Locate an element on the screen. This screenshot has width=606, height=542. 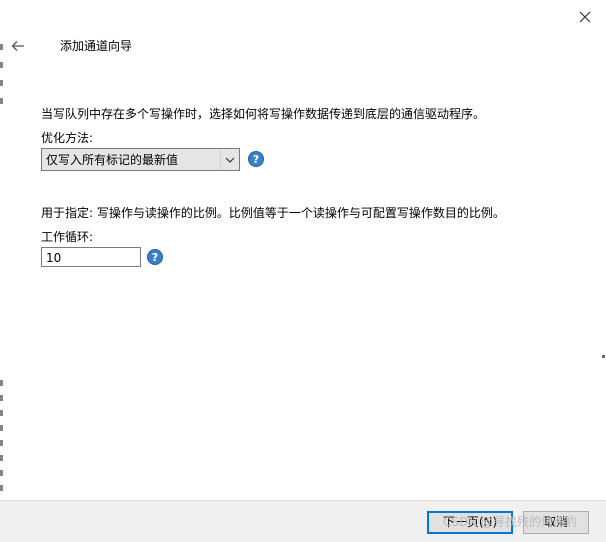
back-arrow-icon is located at coordinates (17, 46).